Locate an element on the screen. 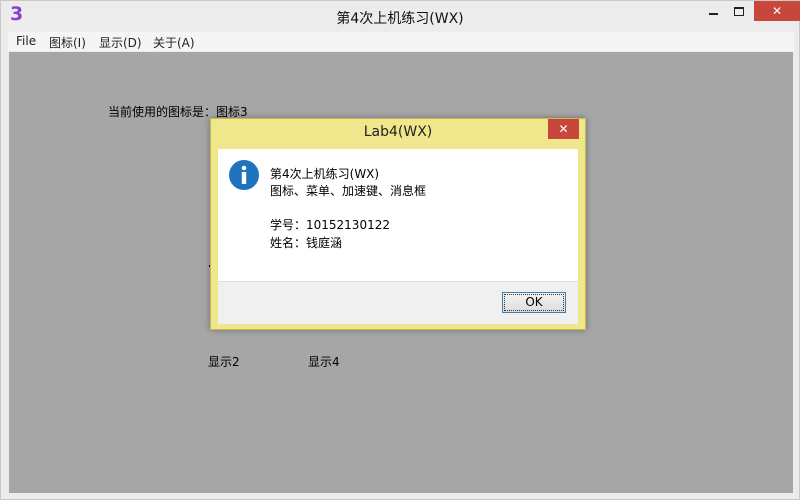  minimize-button is located at coordinates (713, 11).